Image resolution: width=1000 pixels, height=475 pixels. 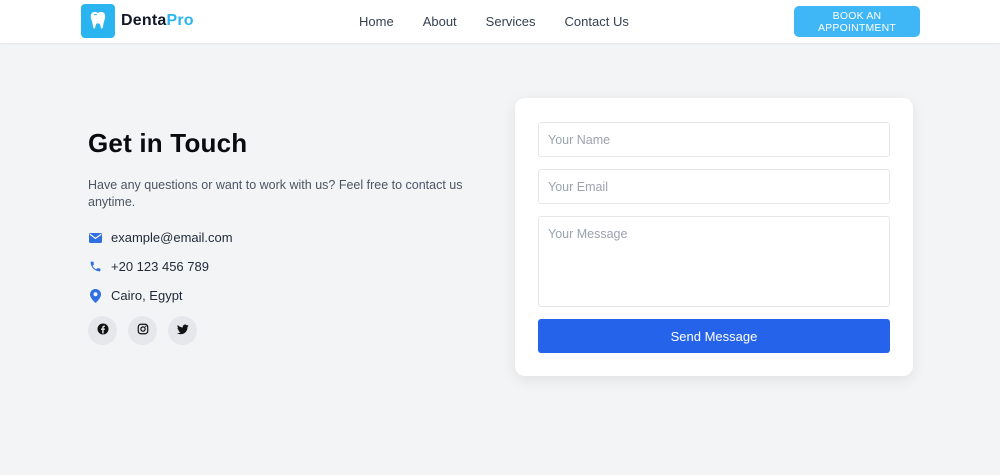 What do you see at coordinates (714, 261) in the screenshot?
I see `message-textarea` at bounding box center [714, 261].